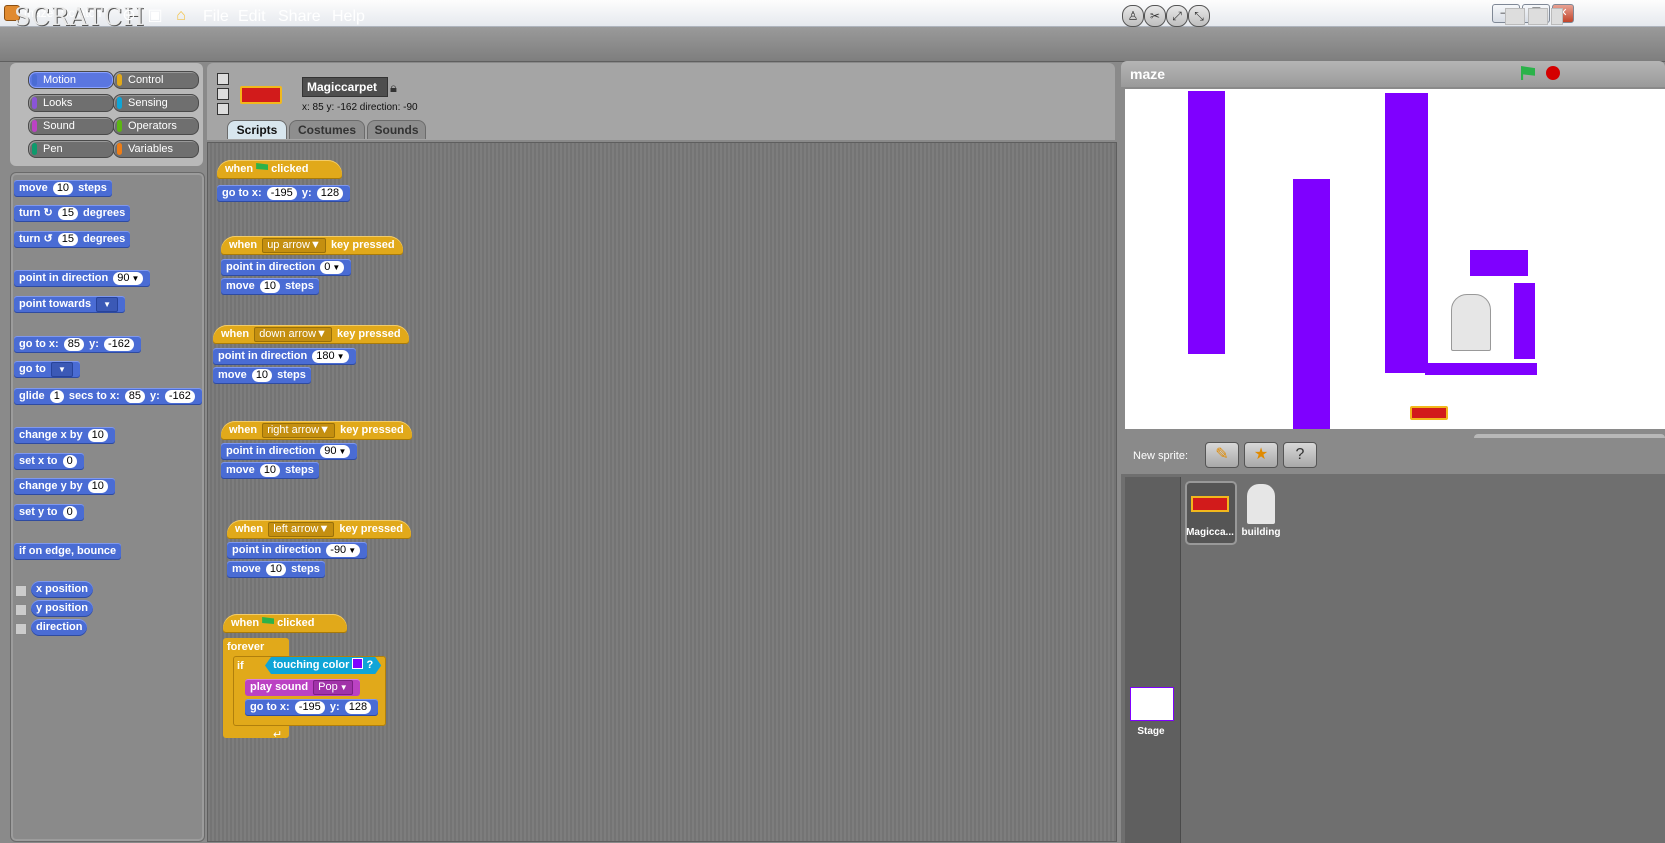 The width and height of the screenshot is (1665, 843). Describe the element at coordinates (48, 213) in the screenshot. I see `turn-right-icon: ↻` at that location.